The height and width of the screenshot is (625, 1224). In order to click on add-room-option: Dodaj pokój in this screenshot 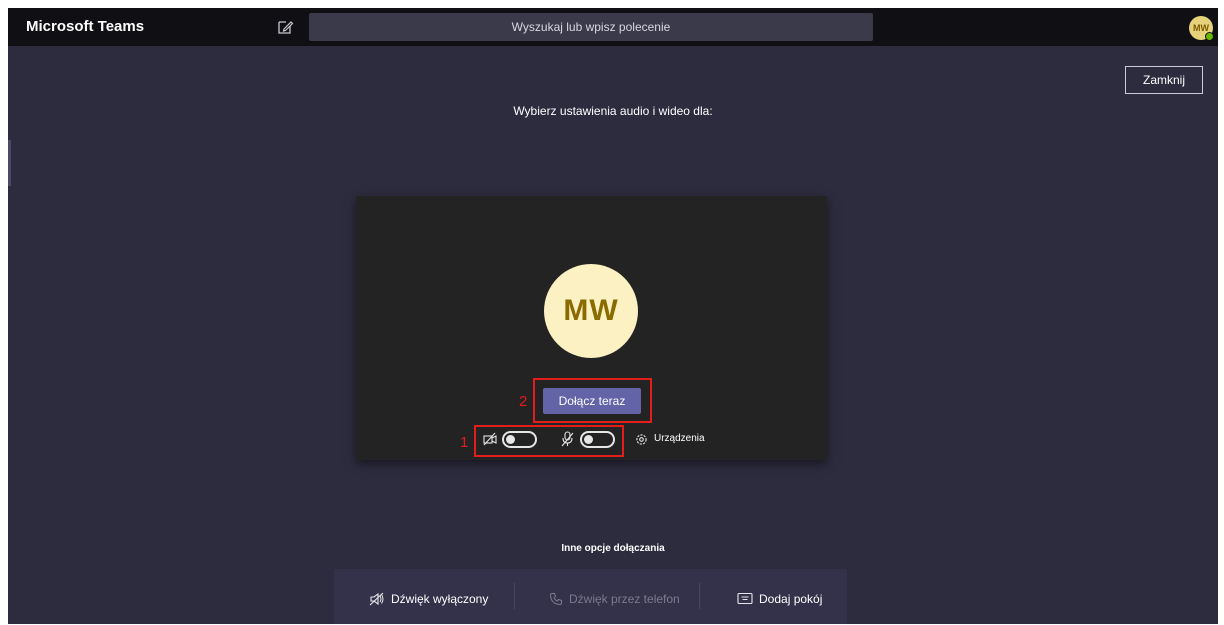, I will do `click(779, 599)`.